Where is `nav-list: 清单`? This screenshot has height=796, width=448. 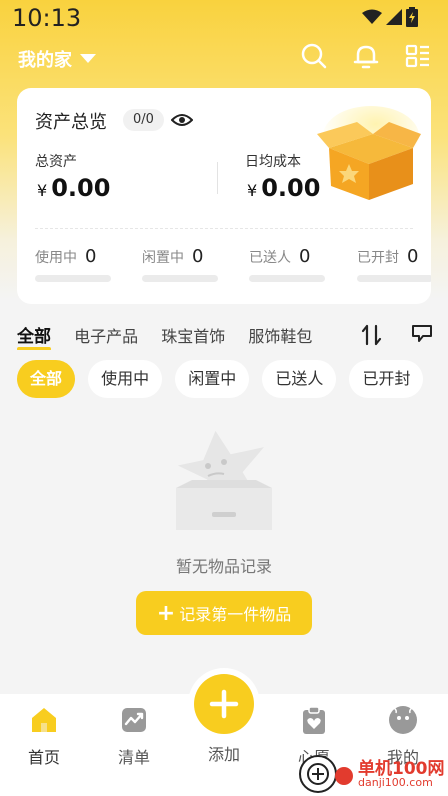 nav-list: 清单 is located at coordinates (134, 736).